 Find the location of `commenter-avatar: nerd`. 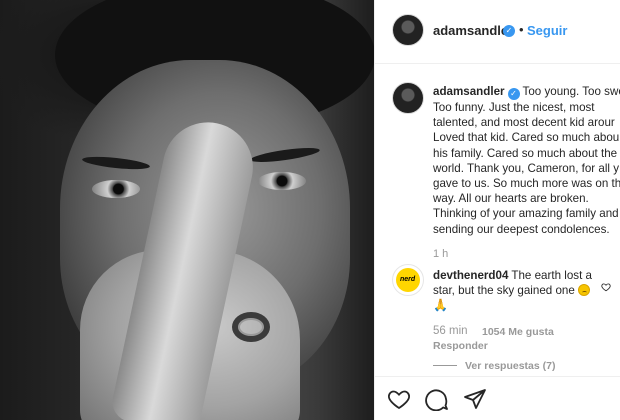

commenter-avatar: nerd is located at coordinates (408, 280).